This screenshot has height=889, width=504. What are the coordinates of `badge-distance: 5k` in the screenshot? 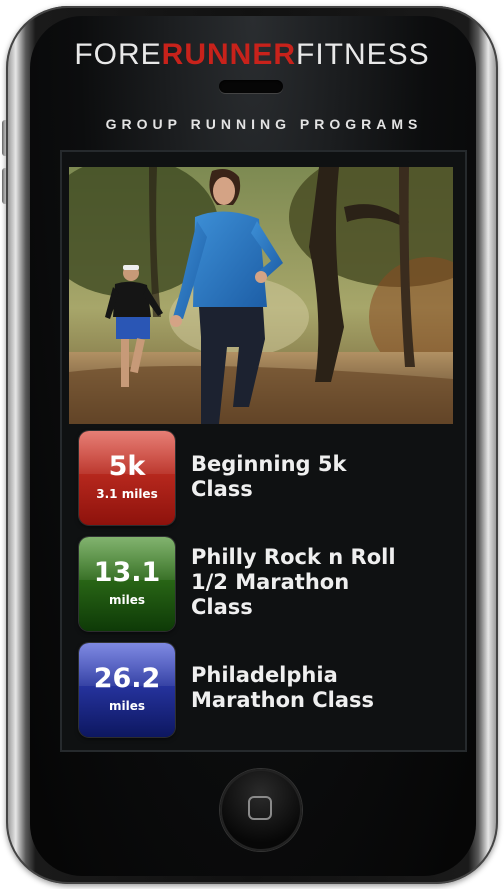 It's located at (127, 466).